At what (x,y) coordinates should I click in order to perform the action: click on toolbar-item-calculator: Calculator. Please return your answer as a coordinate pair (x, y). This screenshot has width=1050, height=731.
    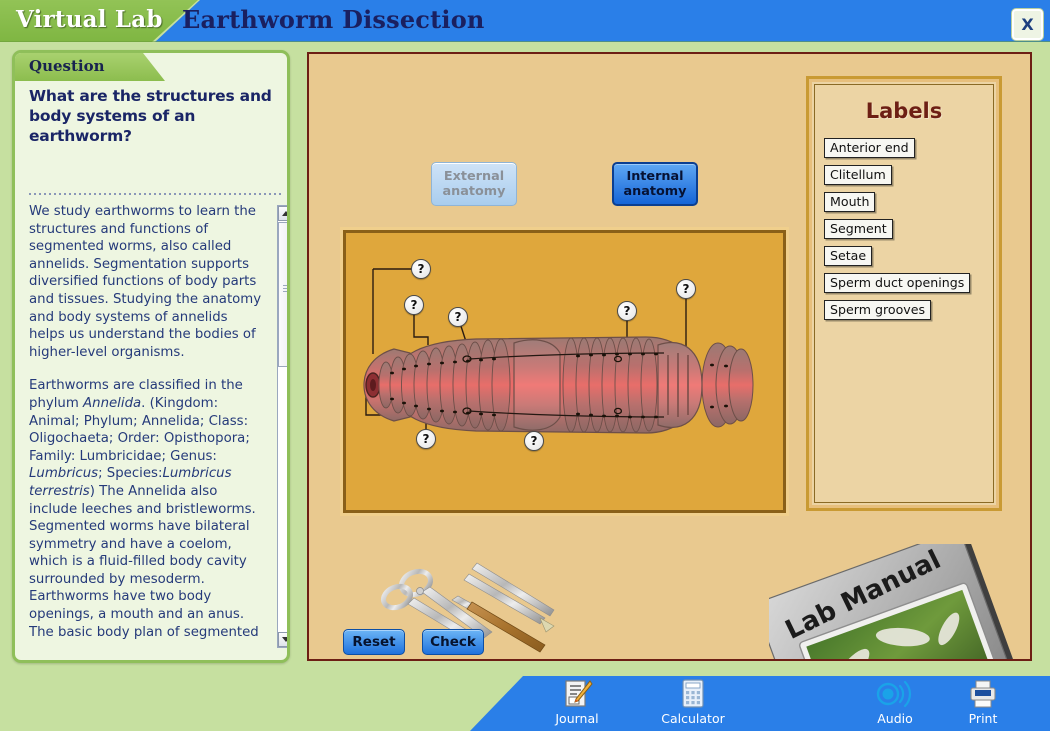
    Looking at the image, I should click on (693, 702).